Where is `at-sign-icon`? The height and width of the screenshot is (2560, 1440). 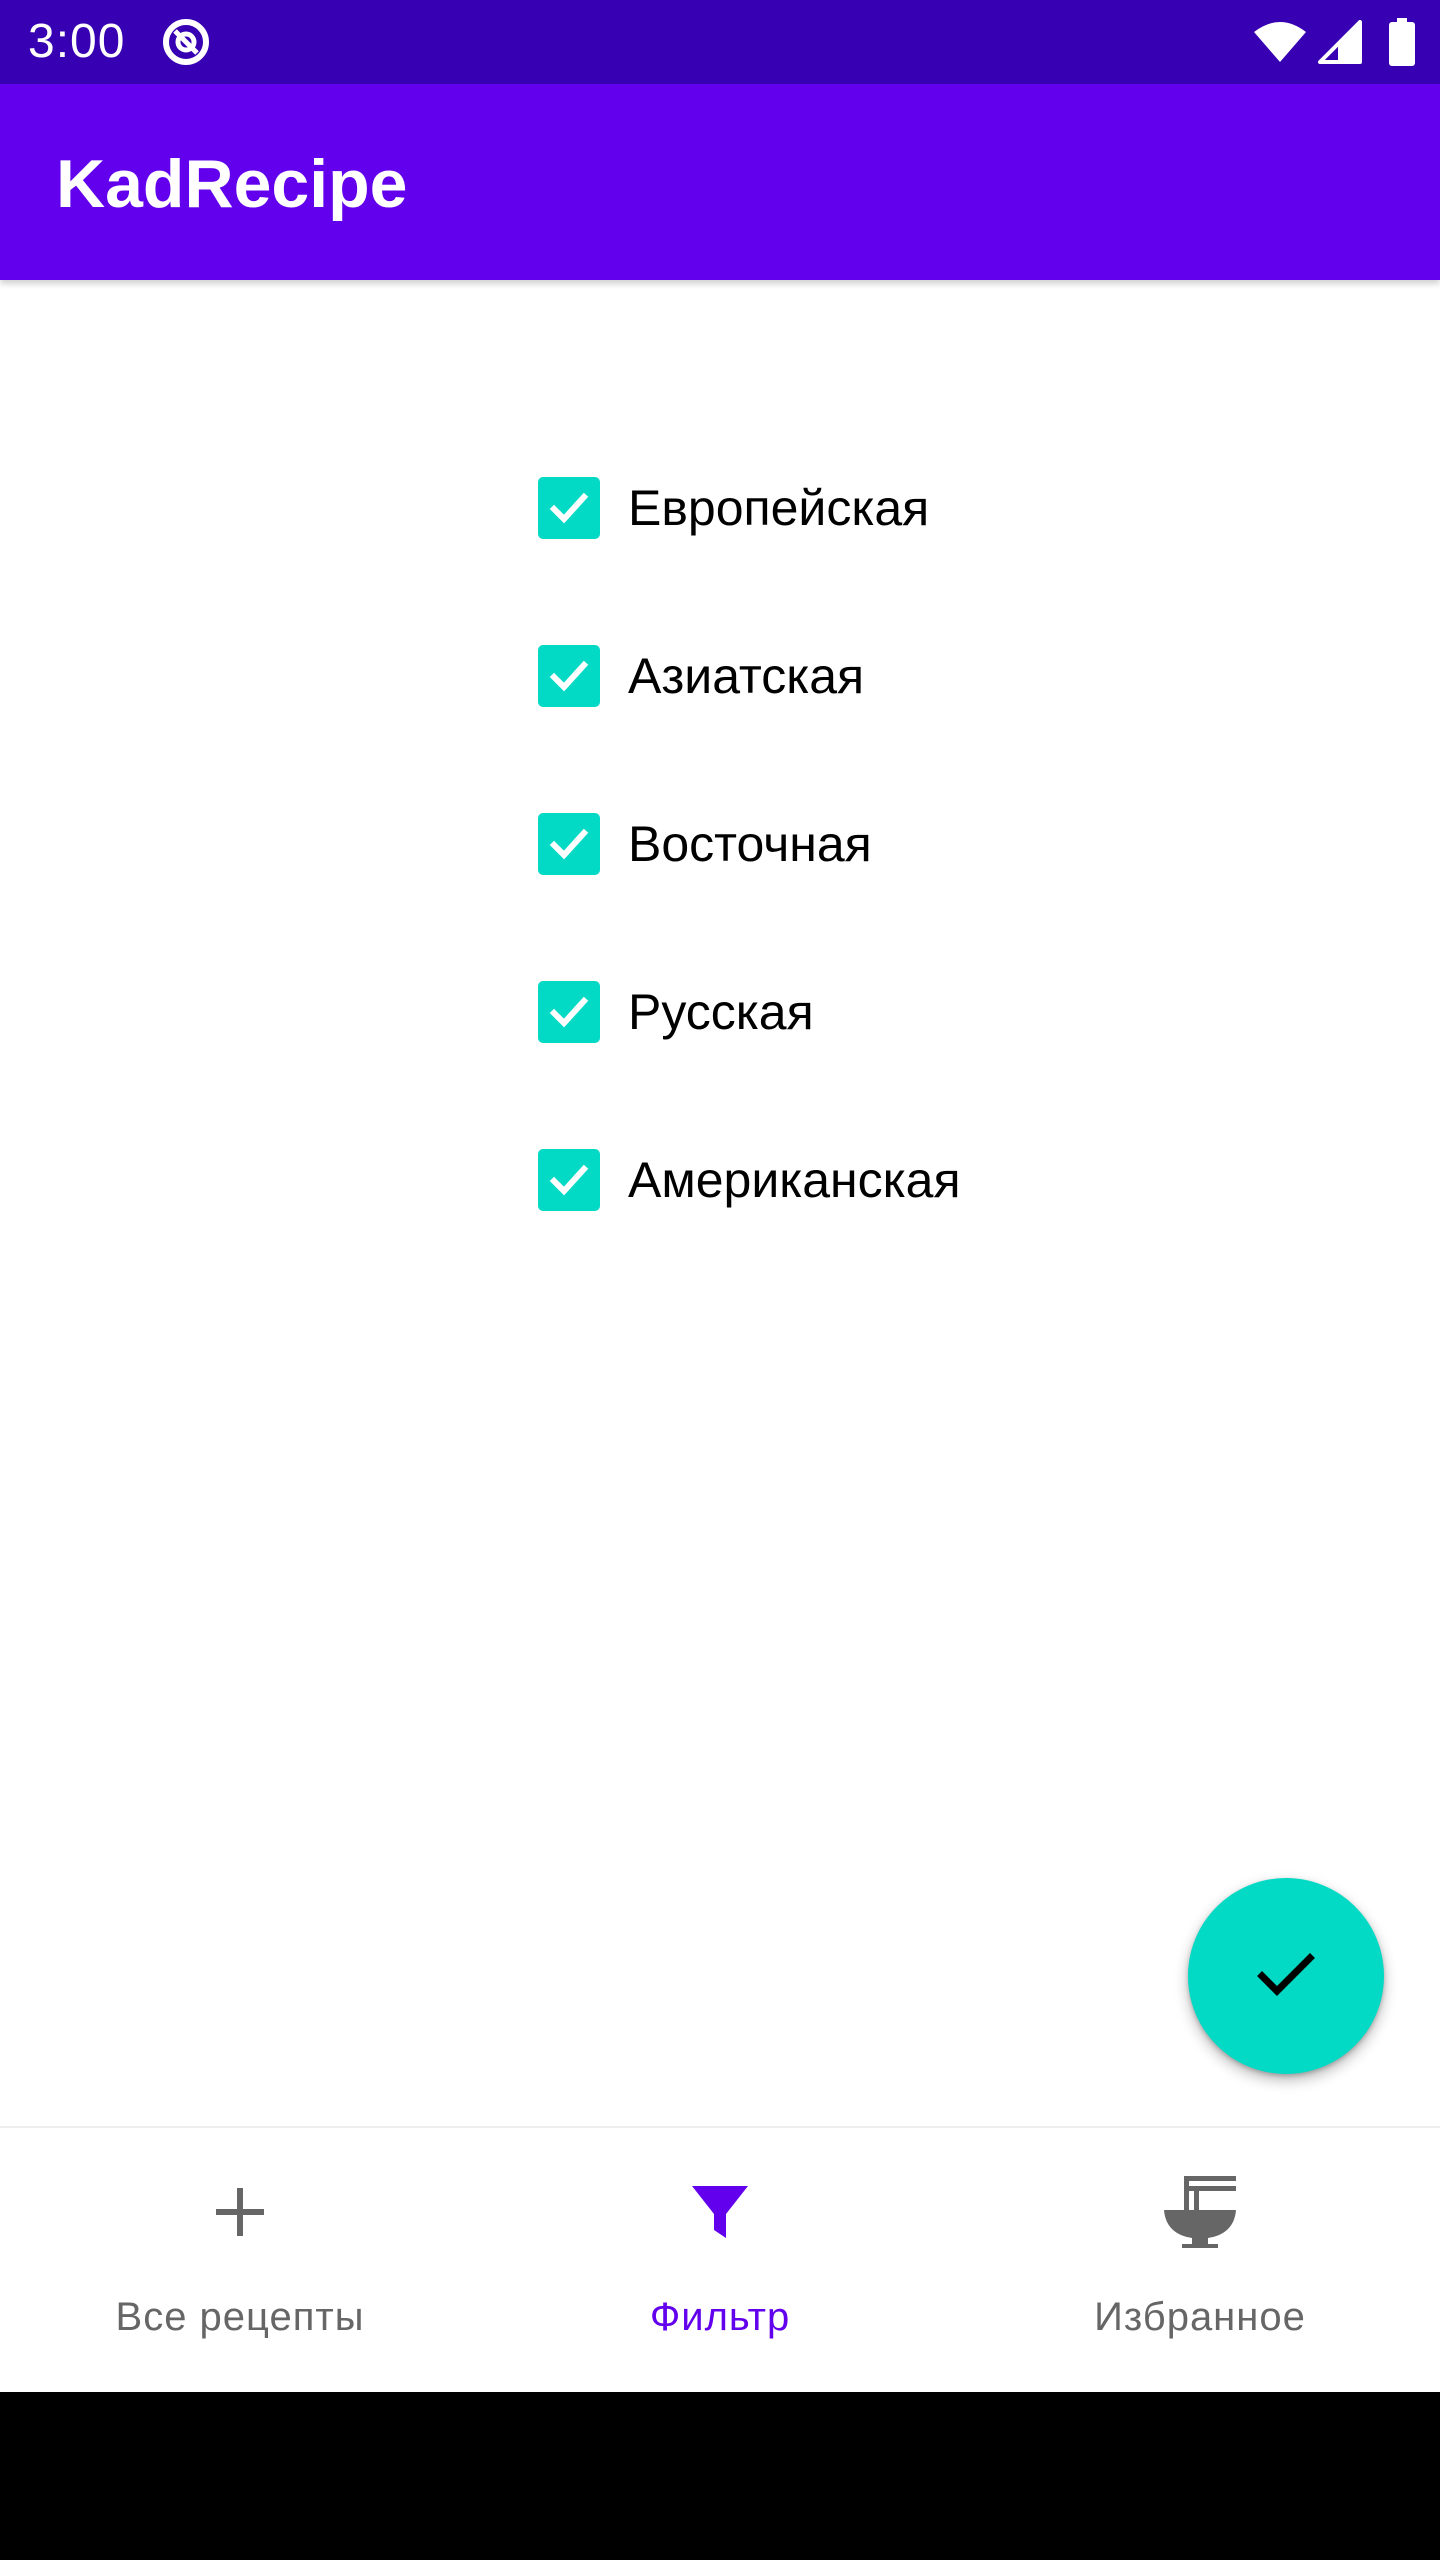 at-sign-icon is located at coordinates (186, 42).